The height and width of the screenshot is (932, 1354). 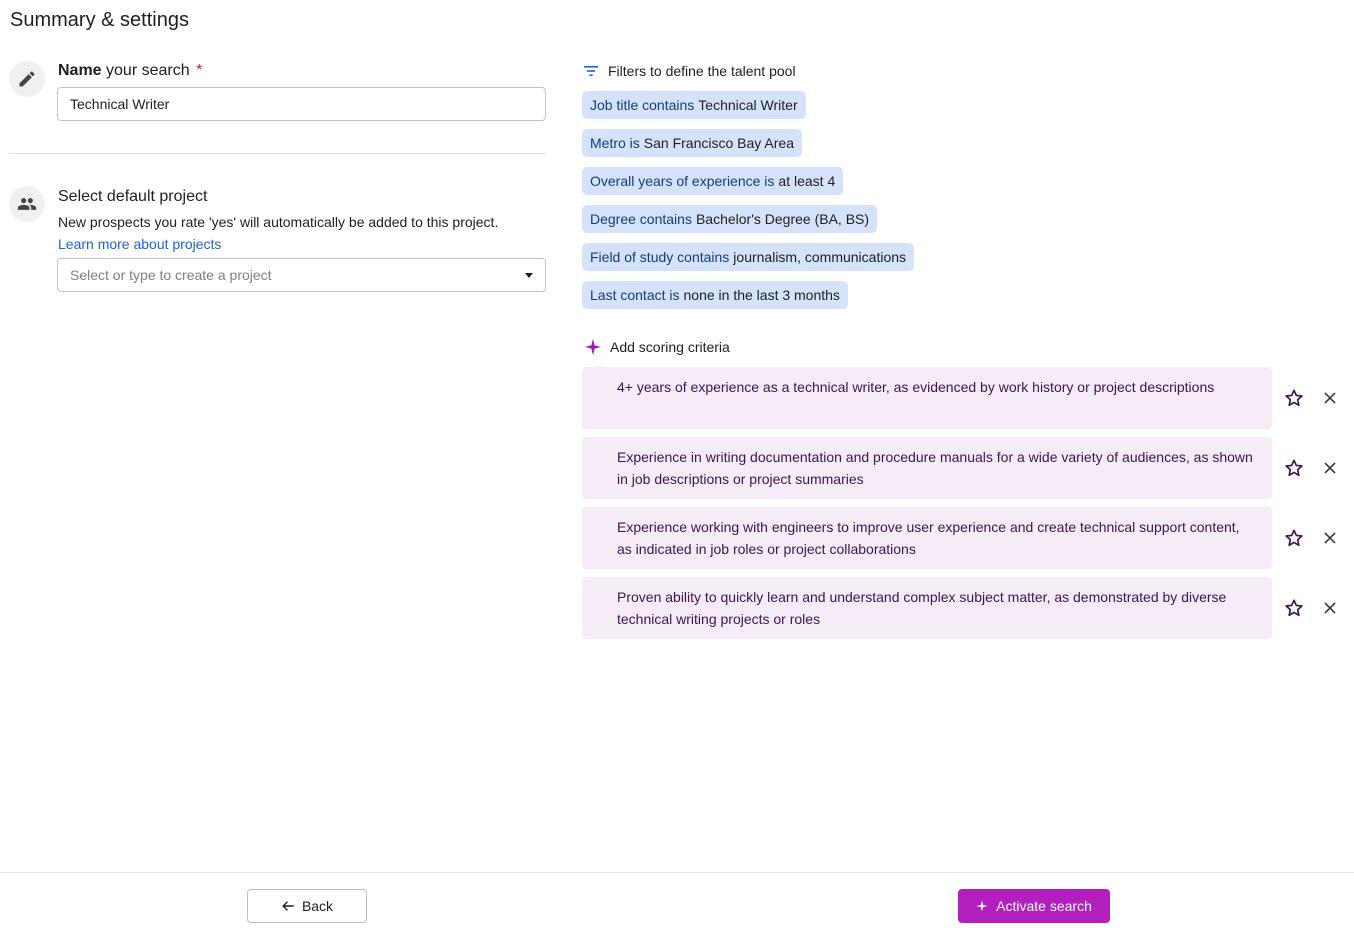 I want to click on project-section-title: Select default project, so click(x=133, y=196).